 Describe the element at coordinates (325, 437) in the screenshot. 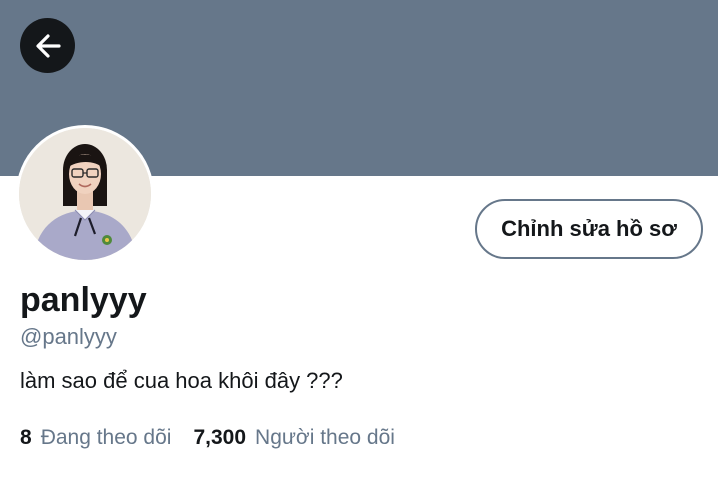

I see `followers-label: Người theo dõi` at that location.